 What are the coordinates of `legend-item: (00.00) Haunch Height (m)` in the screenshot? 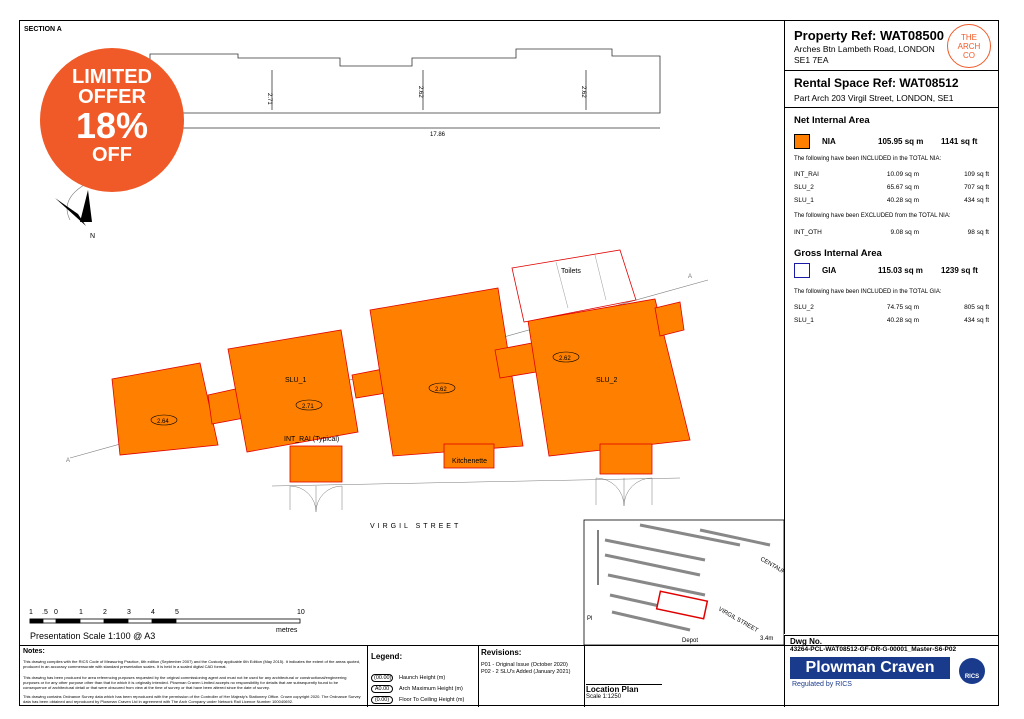 It's located at (408, 678).